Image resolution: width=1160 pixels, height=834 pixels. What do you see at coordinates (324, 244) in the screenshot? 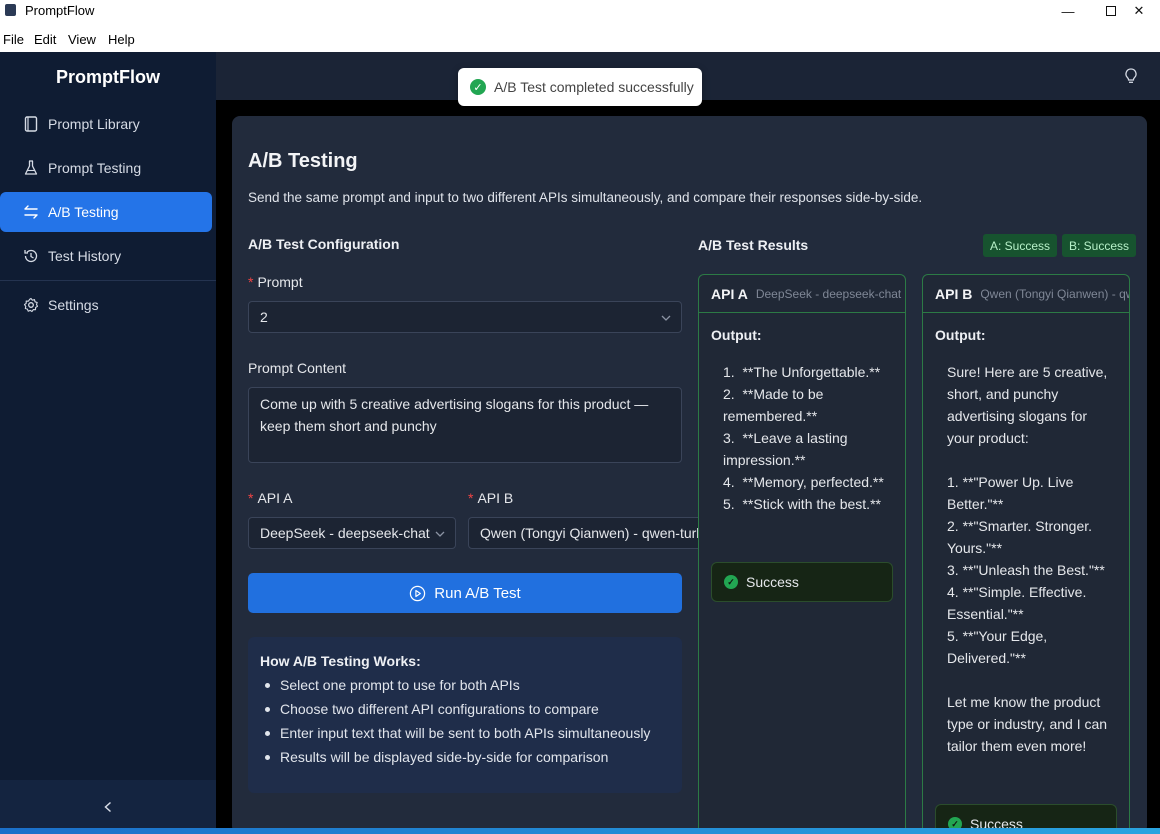
I see `config-title: A/B Test Configuration` at bounding box center [324, 244].